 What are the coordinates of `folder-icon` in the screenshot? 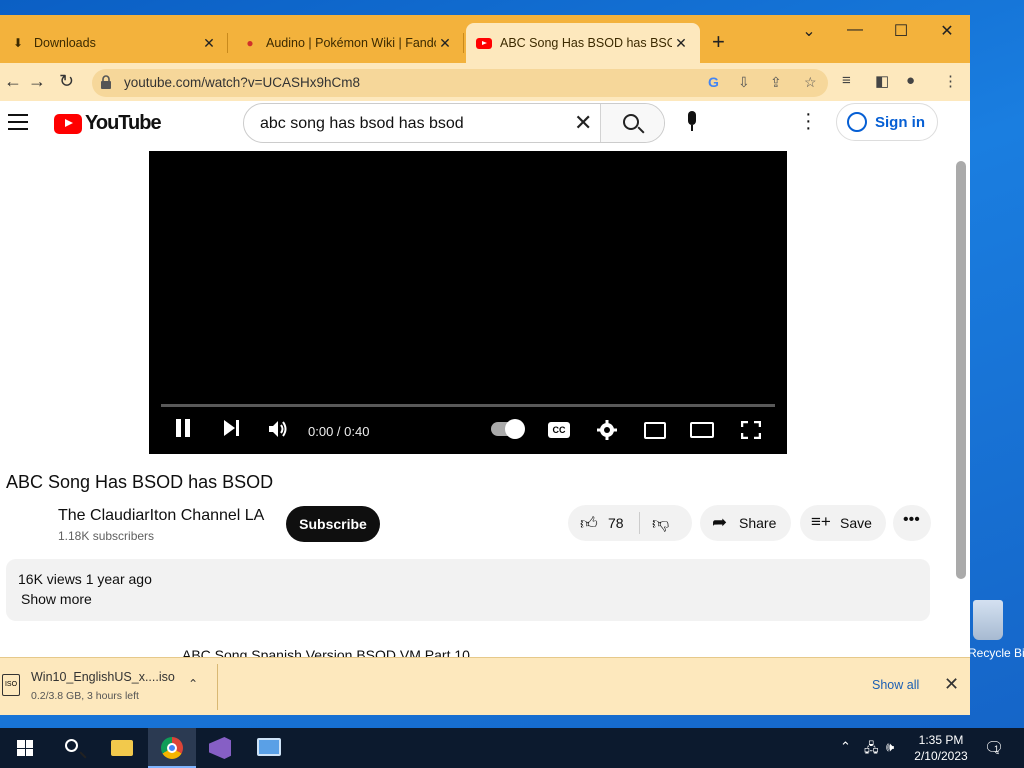 It's located at (122, 748).